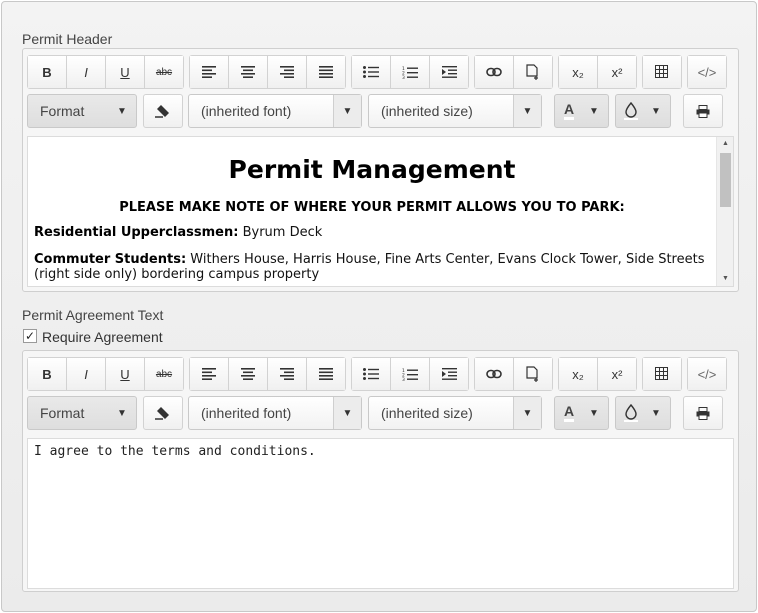  I want to click on list-group: 123, so click(410, 72).